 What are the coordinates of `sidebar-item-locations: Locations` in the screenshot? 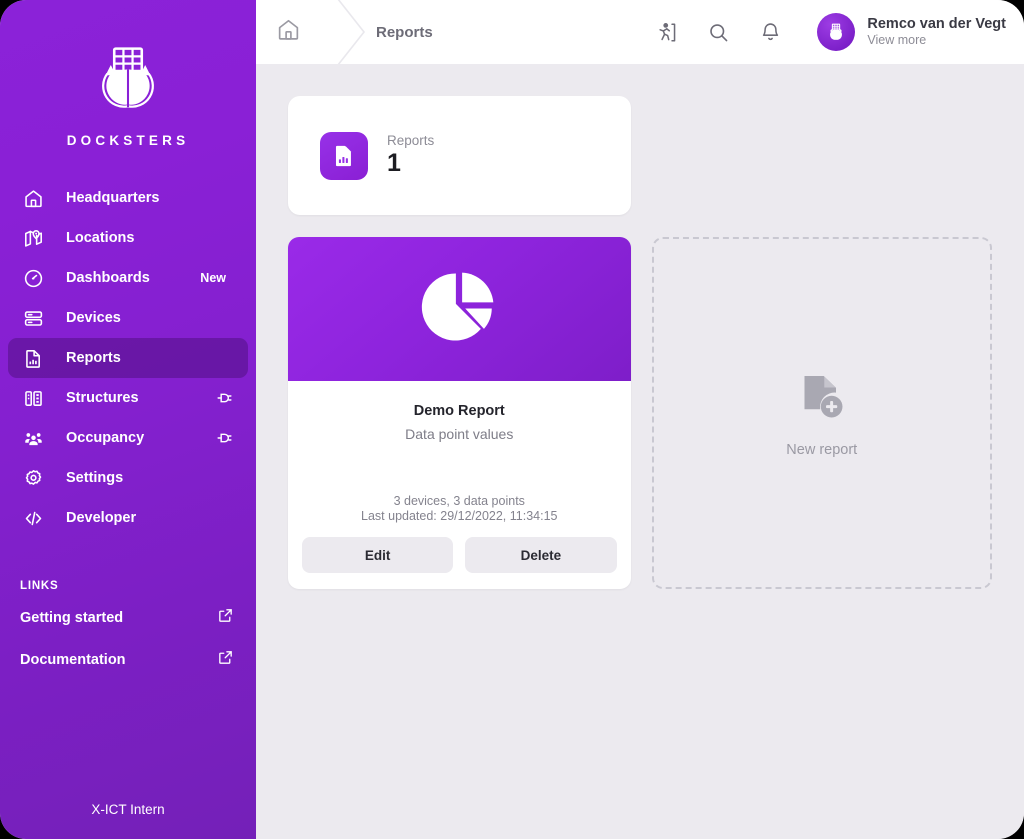 It's located at (128, 238).